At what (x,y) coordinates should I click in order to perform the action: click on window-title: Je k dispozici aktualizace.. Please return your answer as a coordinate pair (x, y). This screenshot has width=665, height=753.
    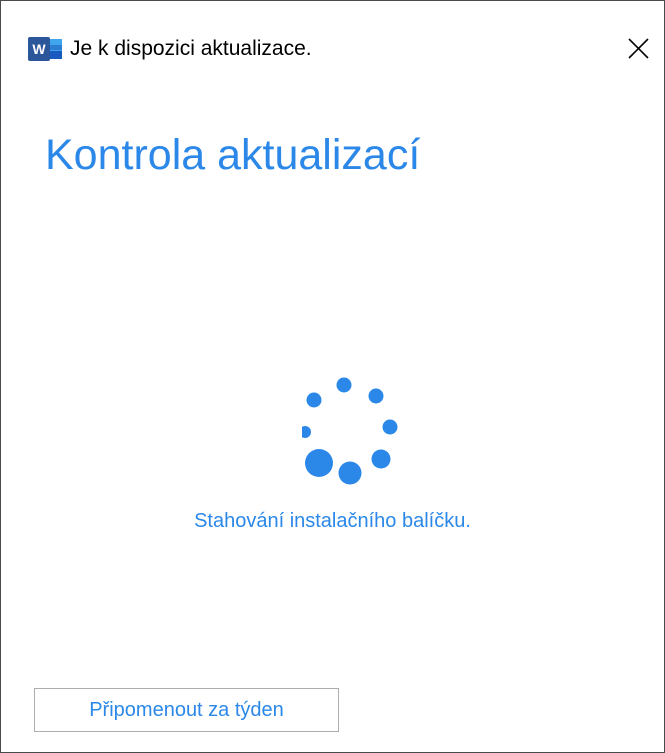
    Looking at the image, I should click on (191, 48).